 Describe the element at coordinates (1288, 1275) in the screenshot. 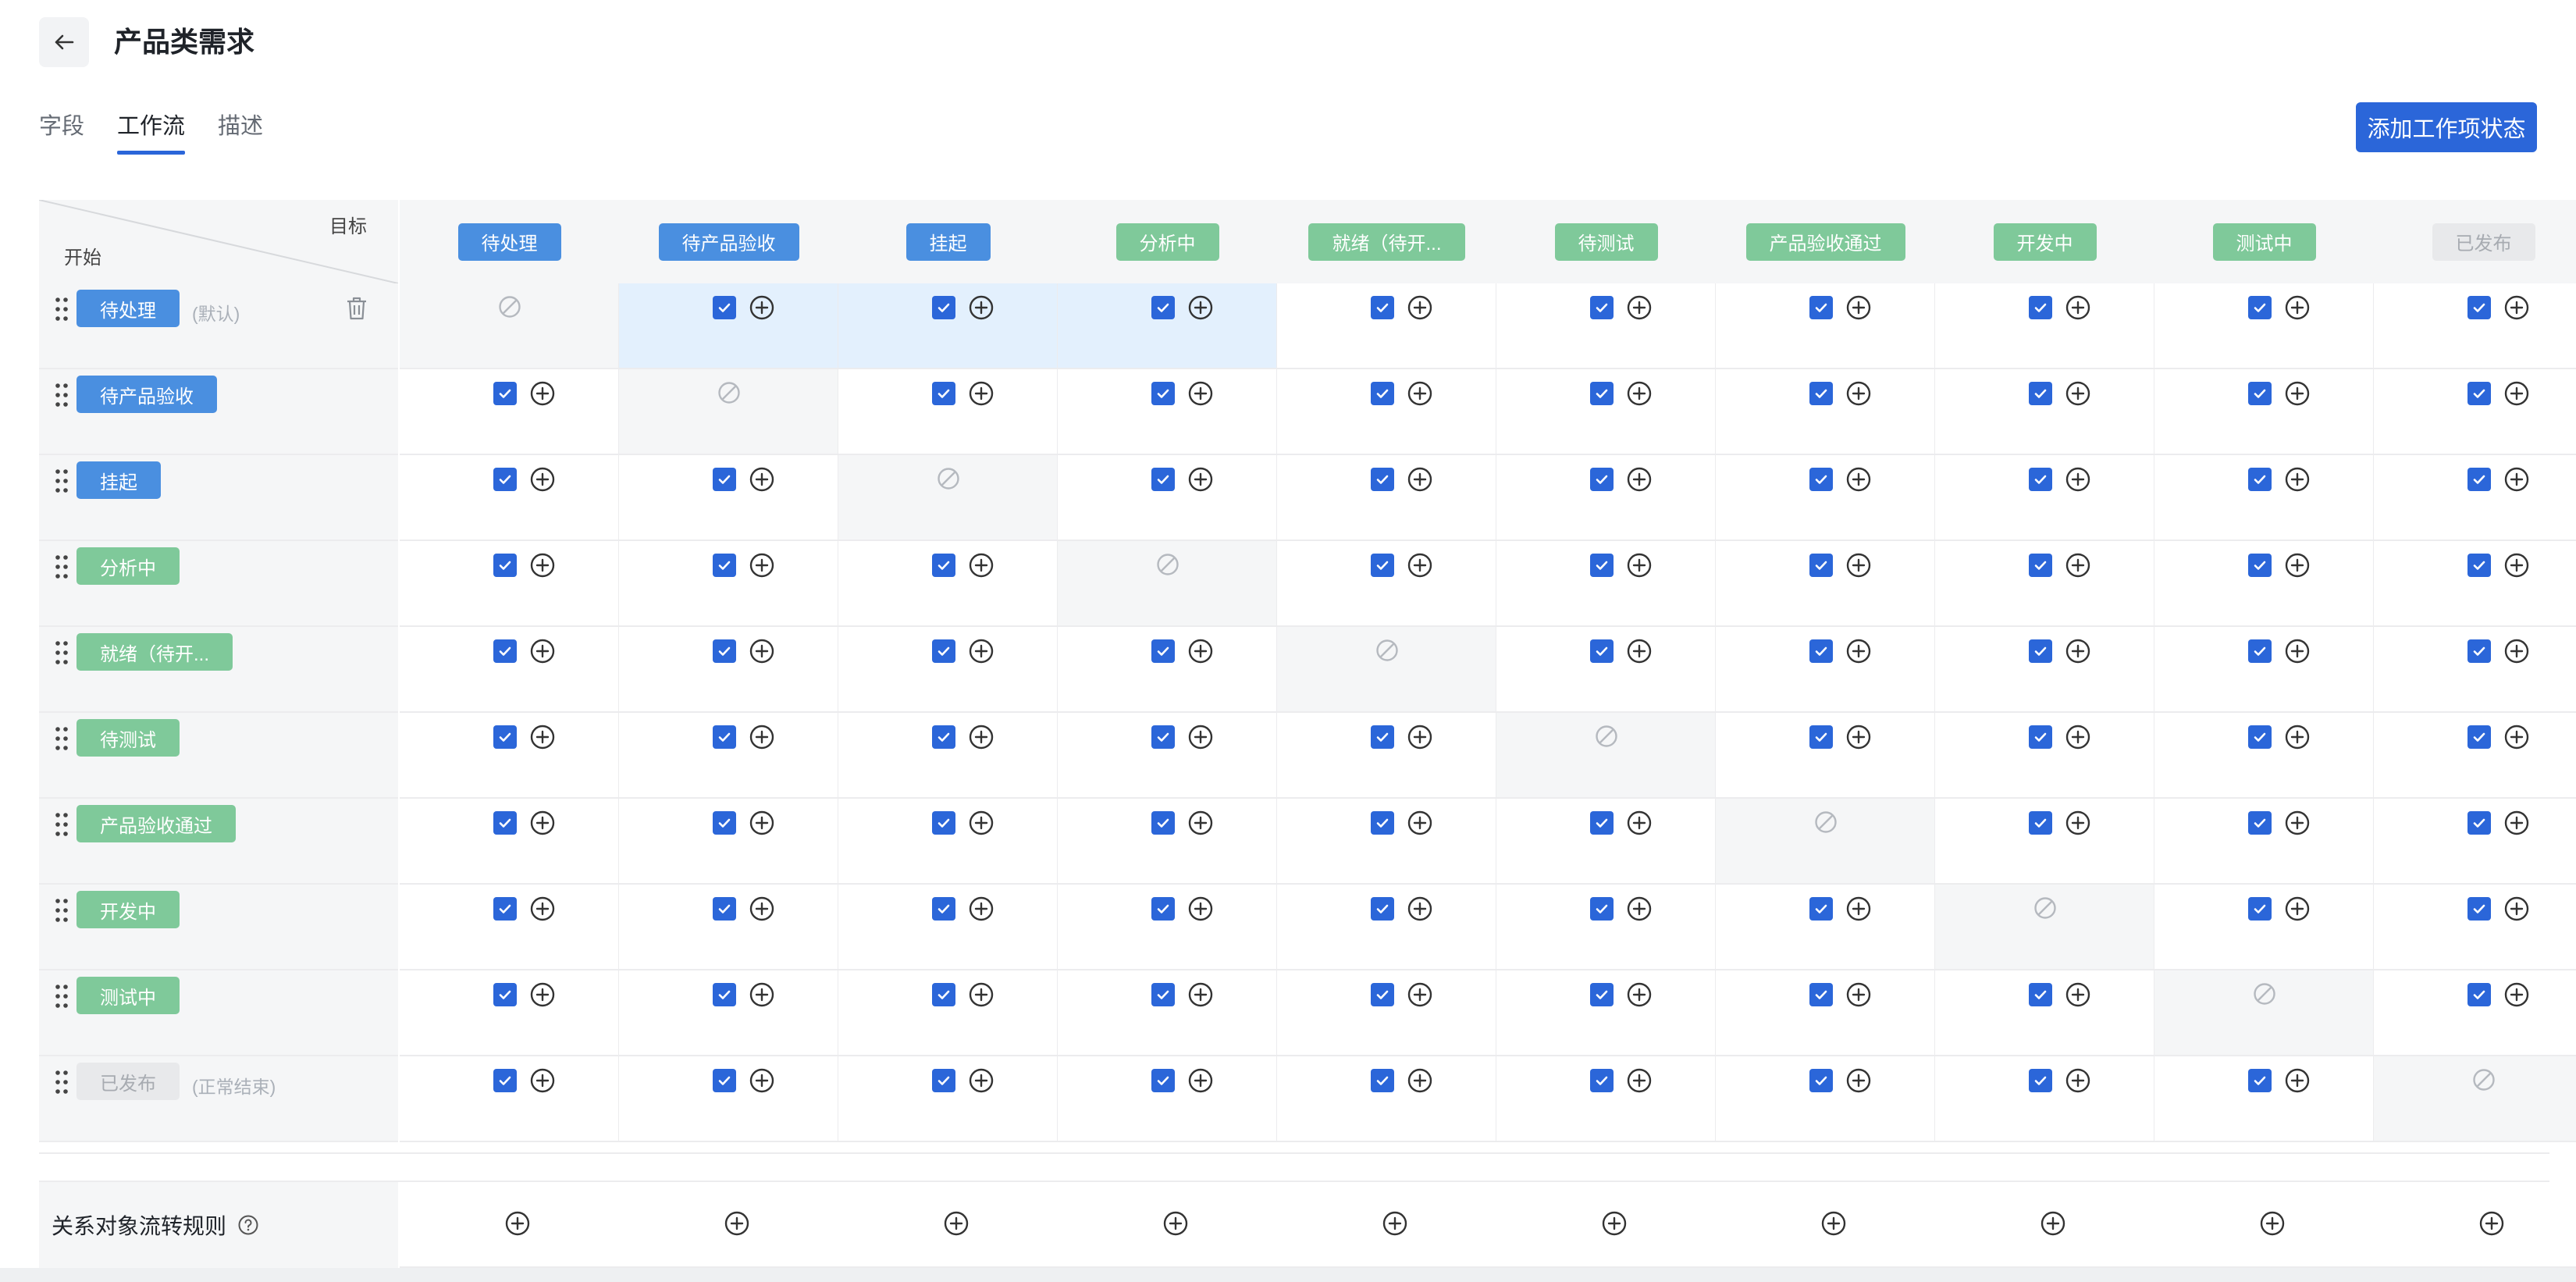

I see `bottom-scrollbar` at that location.